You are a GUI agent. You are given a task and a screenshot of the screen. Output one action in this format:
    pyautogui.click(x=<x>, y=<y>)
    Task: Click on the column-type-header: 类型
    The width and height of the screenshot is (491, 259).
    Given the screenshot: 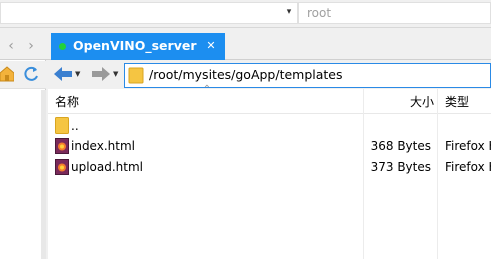 What is the action you would take?
    pyautogui.click(x=457, y=102)
    